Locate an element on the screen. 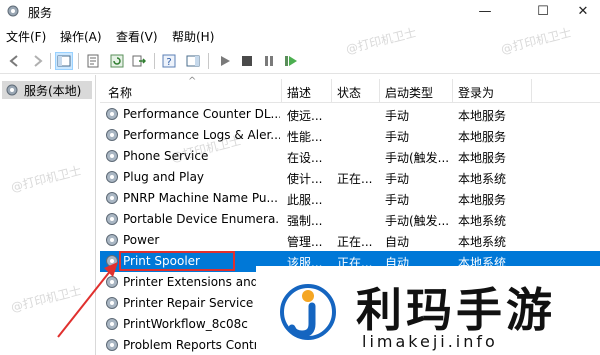 The image size is (600, 355). close-icon: ✕ is located at coordinates (583, 11).